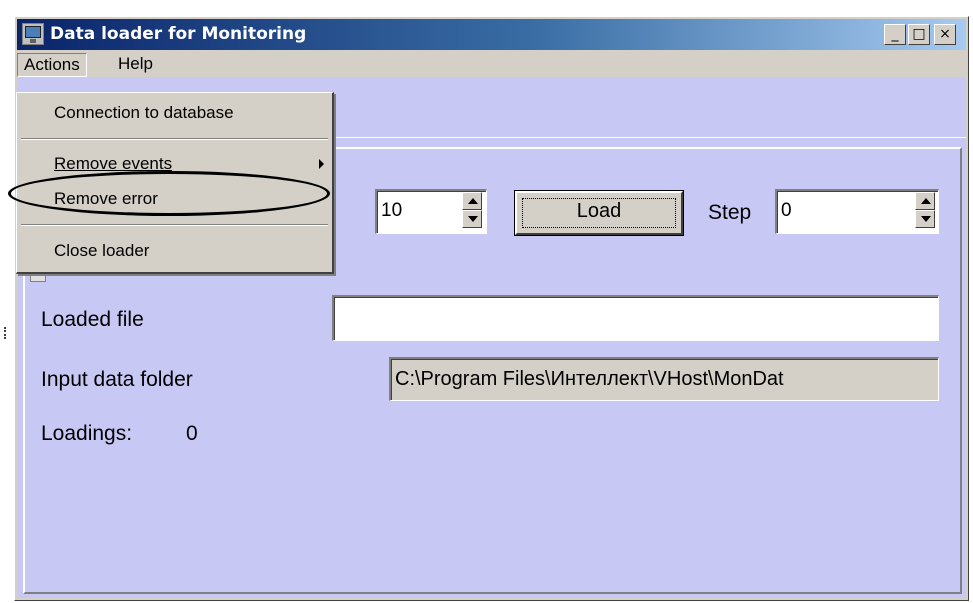  What do you see at coordinates (52, 65) in the screenshot?
I see `menu-actions: Actions` at bounding box center [52, 65].